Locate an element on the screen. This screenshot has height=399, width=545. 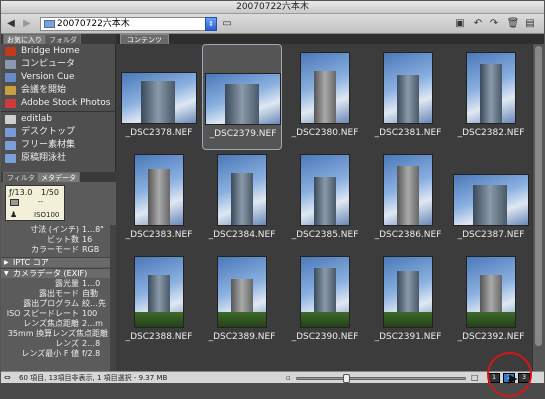
thumbnail-item: _DSC2385.NEF is located at coordinates (325, 199).